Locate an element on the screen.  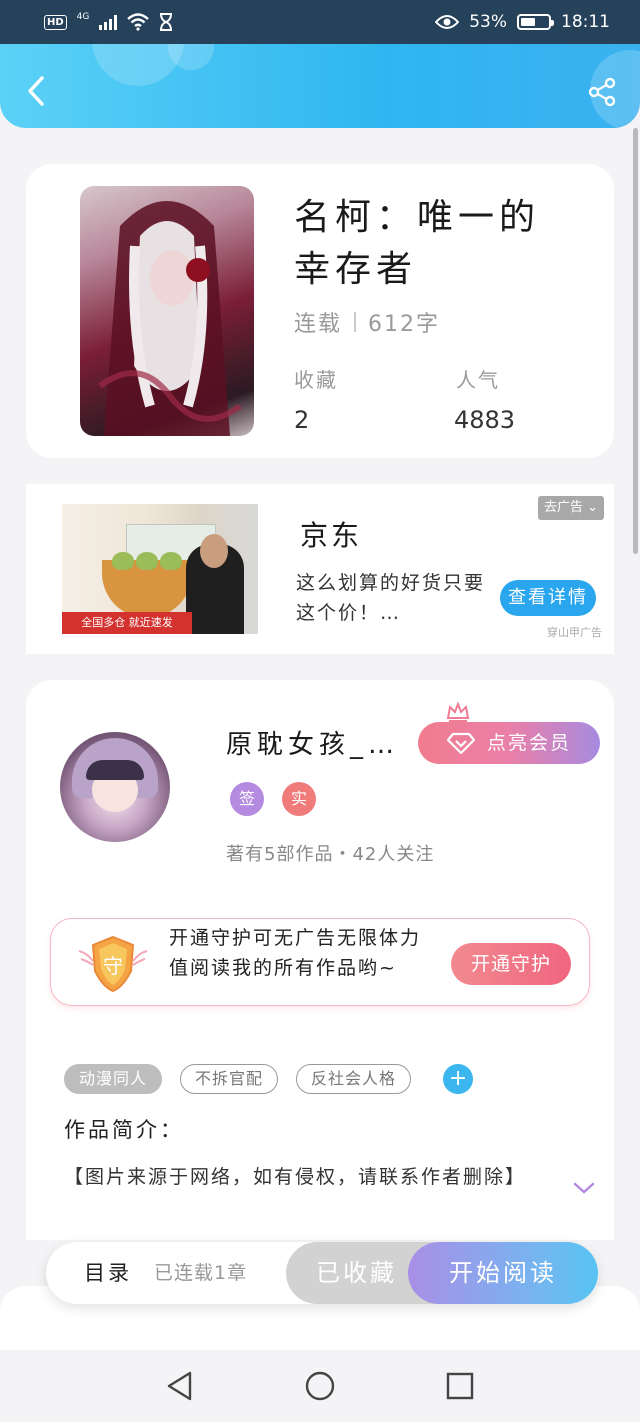
ad-image: 全国多仓 就近速发 is located at coordinates (160, 569).